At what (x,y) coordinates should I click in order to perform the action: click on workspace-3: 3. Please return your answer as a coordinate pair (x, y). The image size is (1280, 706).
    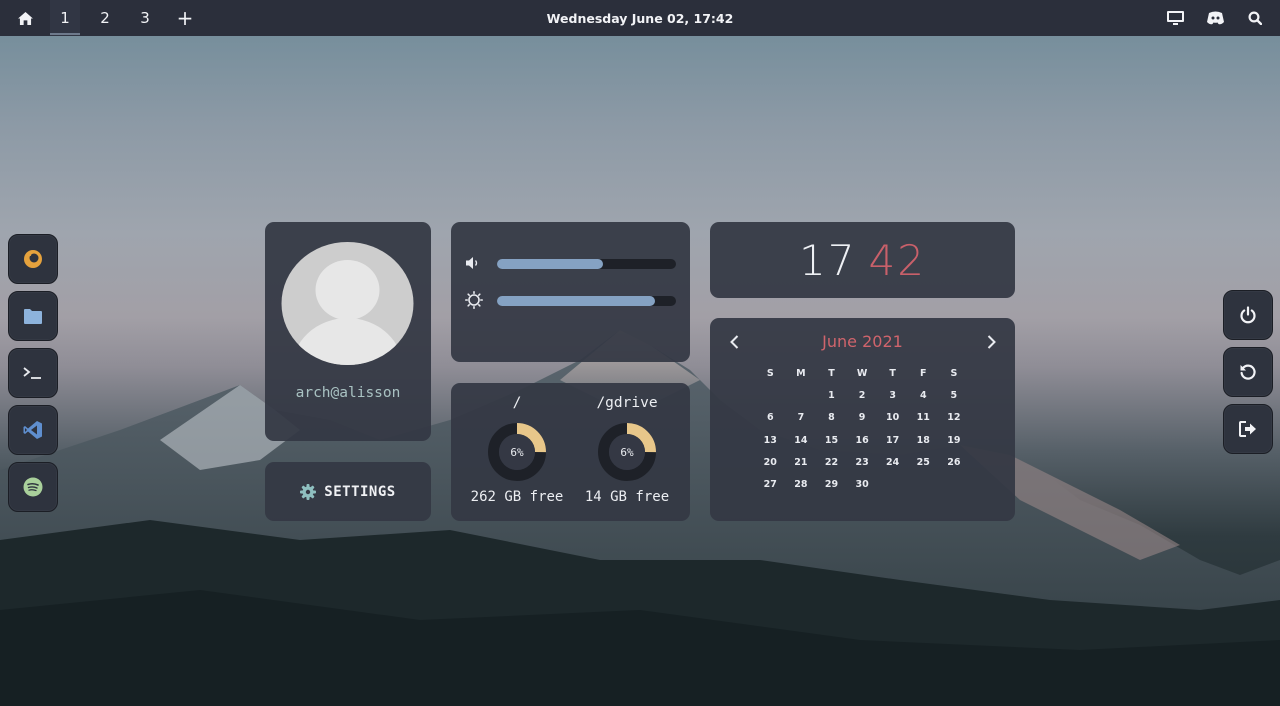
    Looking at the image, I should click on (145, 18).